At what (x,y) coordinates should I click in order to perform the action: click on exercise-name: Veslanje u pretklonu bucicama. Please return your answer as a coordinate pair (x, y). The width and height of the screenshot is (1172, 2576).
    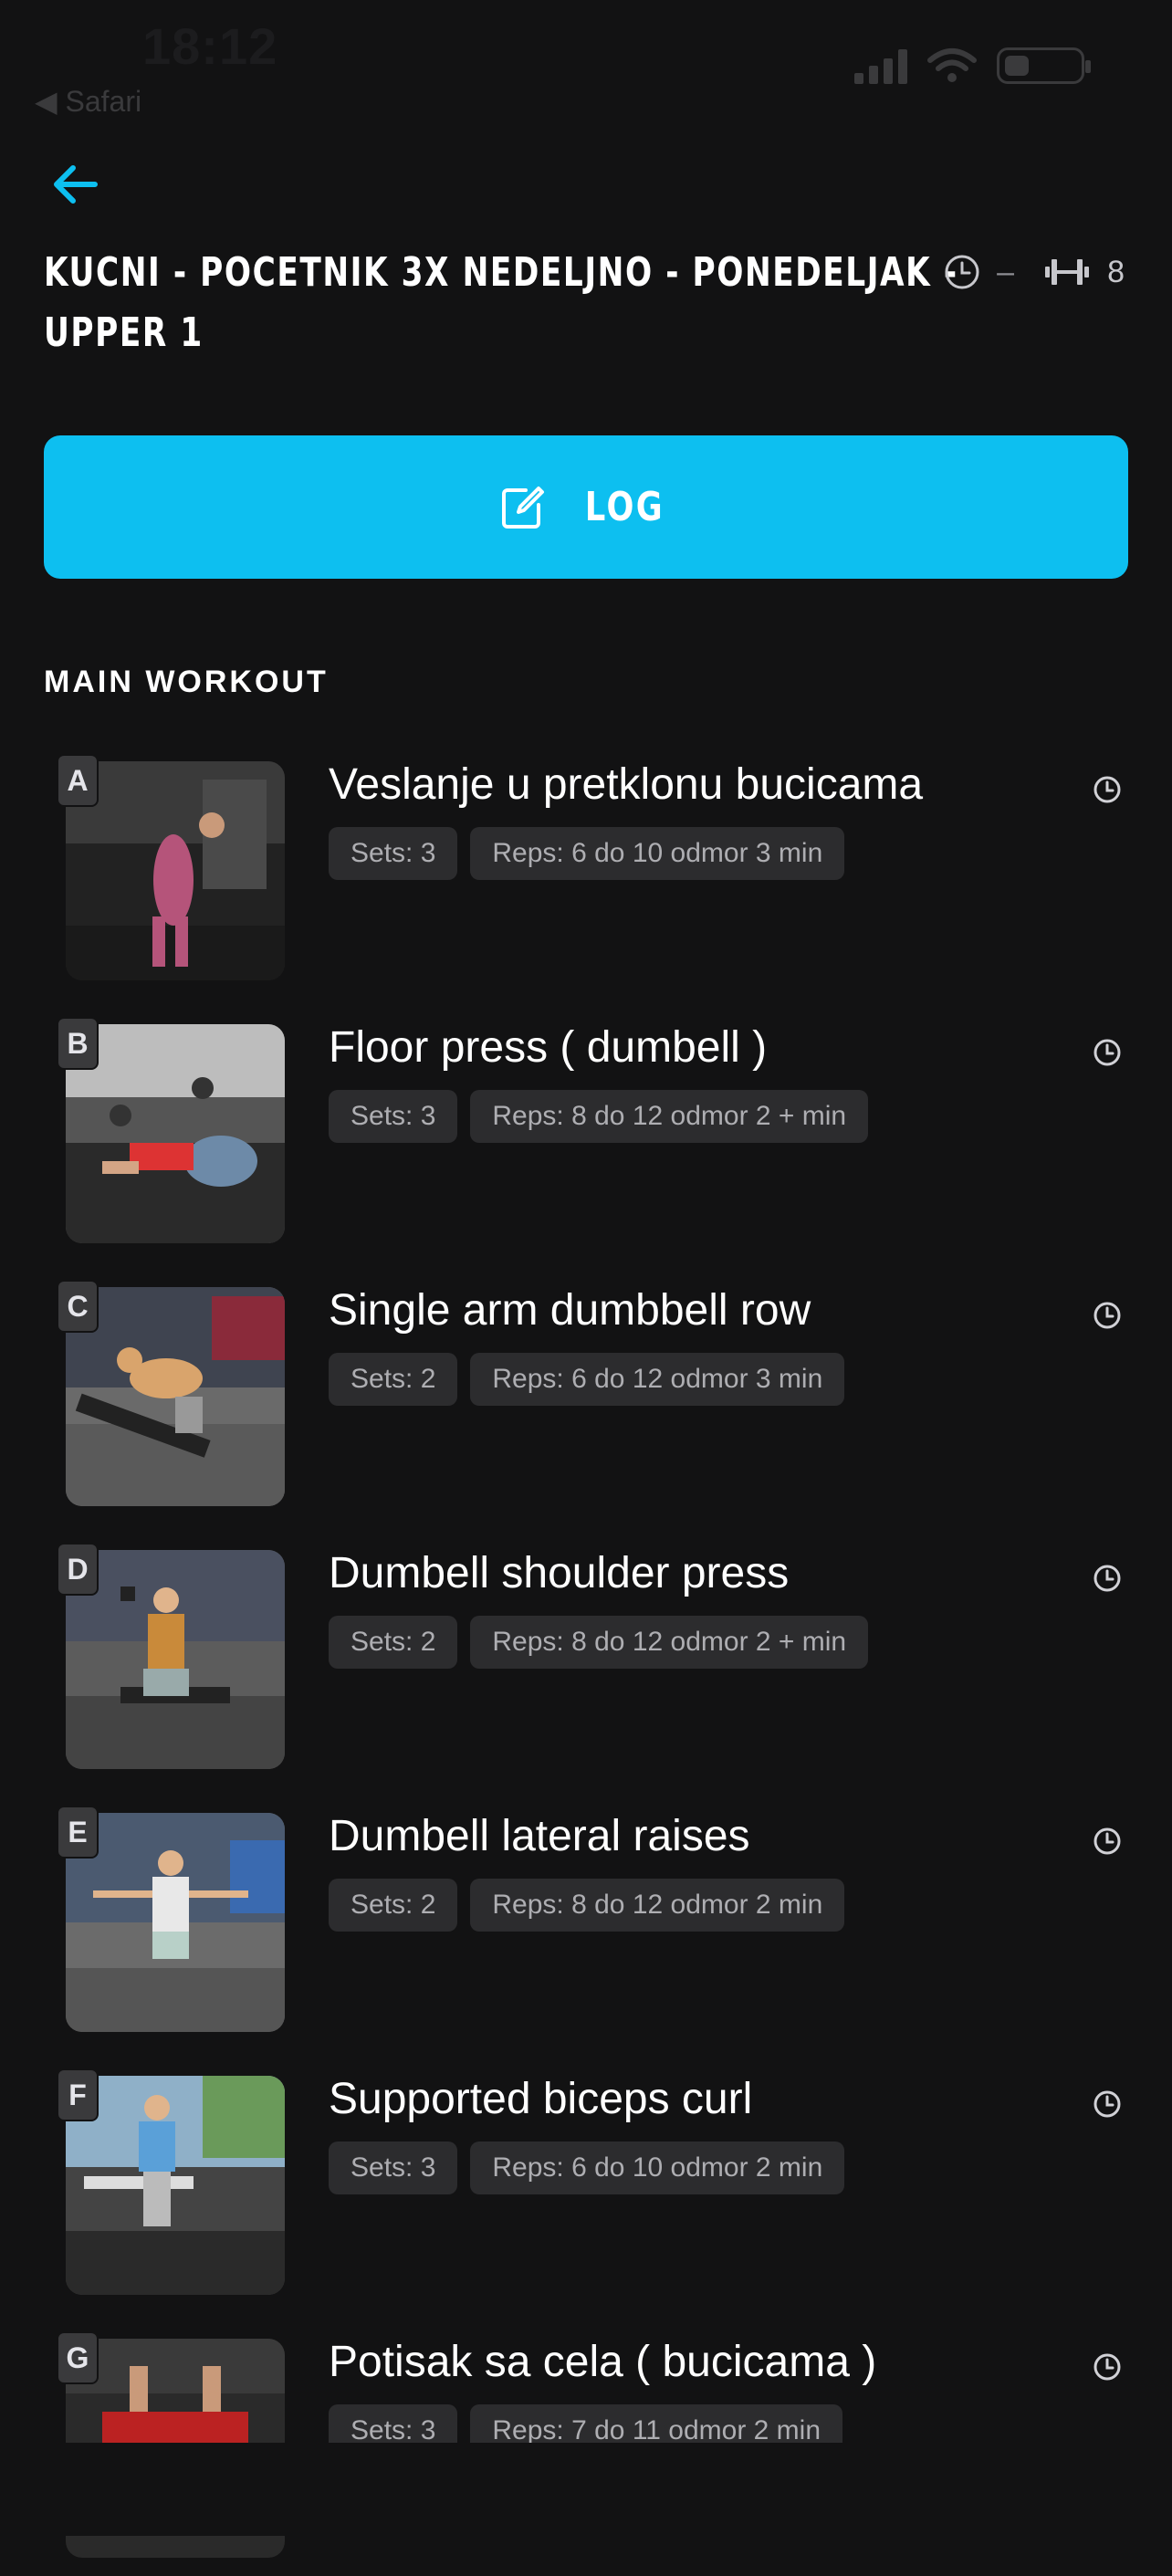
    Looking at the image, I should click on (626, 785).